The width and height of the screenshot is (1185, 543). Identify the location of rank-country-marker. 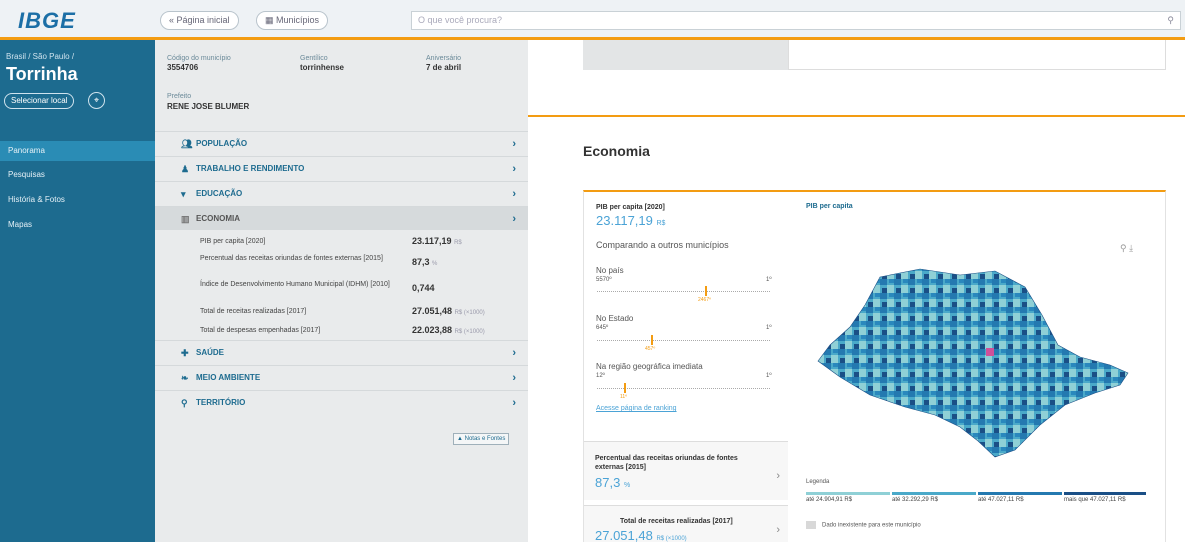
(706, 291).